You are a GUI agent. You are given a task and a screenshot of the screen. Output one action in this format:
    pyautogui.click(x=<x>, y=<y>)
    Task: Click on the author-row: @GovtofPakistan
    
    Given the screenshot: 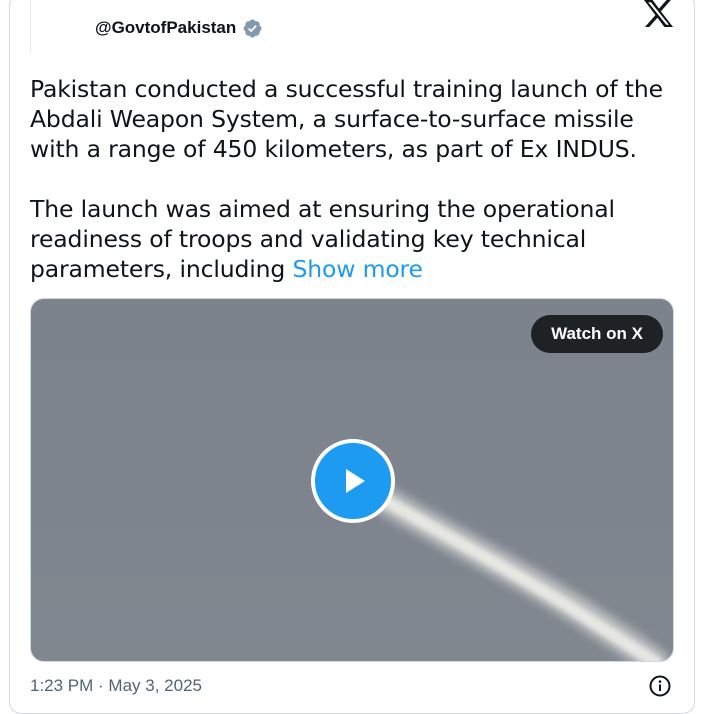 What is the action you would take?
    pyautogui.click(x=179, y=28)
    